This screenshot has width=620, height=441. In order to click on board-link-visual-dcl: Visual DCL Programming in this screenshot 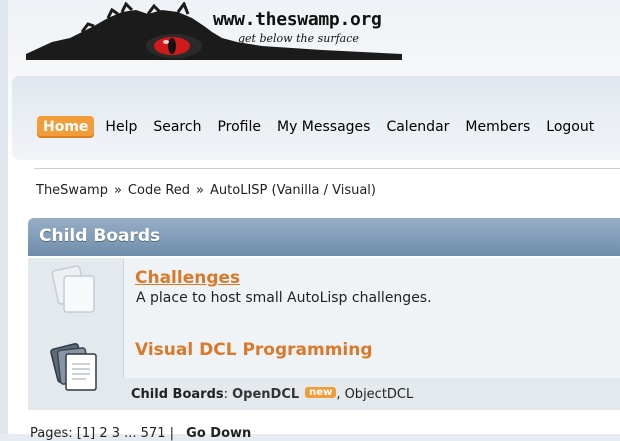, I will do `click(254, 350)`.